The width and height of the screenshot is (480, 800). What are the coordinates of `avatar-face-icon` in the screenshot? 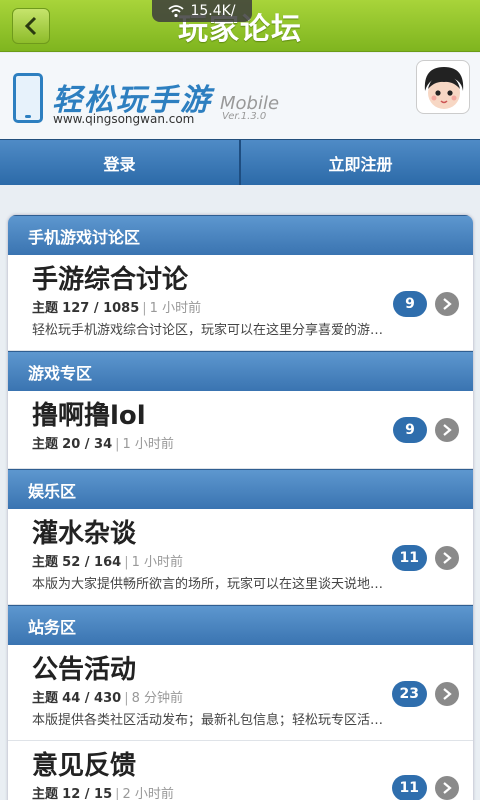 It's located at (444, 88).